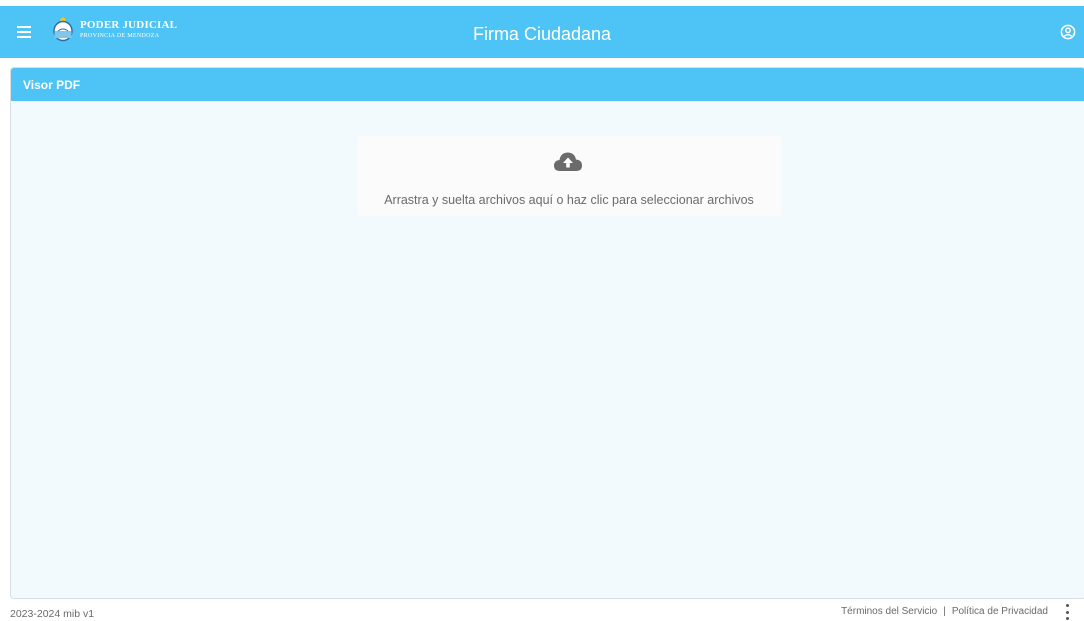 The width and height of the screenshot is (1084, 621). What do you see at coordinates (1067, 612) in the screenshot?
I see `more-vert-icon` at bounding box center [1067, 612].